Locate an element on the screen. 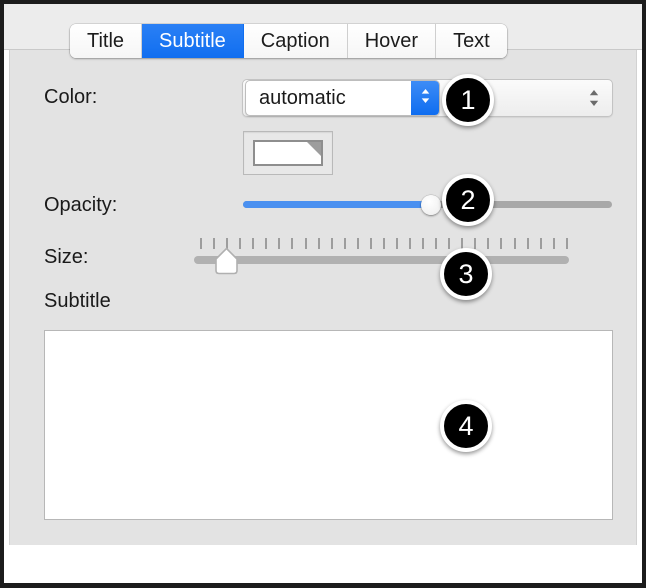 The width and height of the screenshot is (646, 588). tab-bar: Title Subtitle Caption Hover Text is located at coordinates (288, 41).